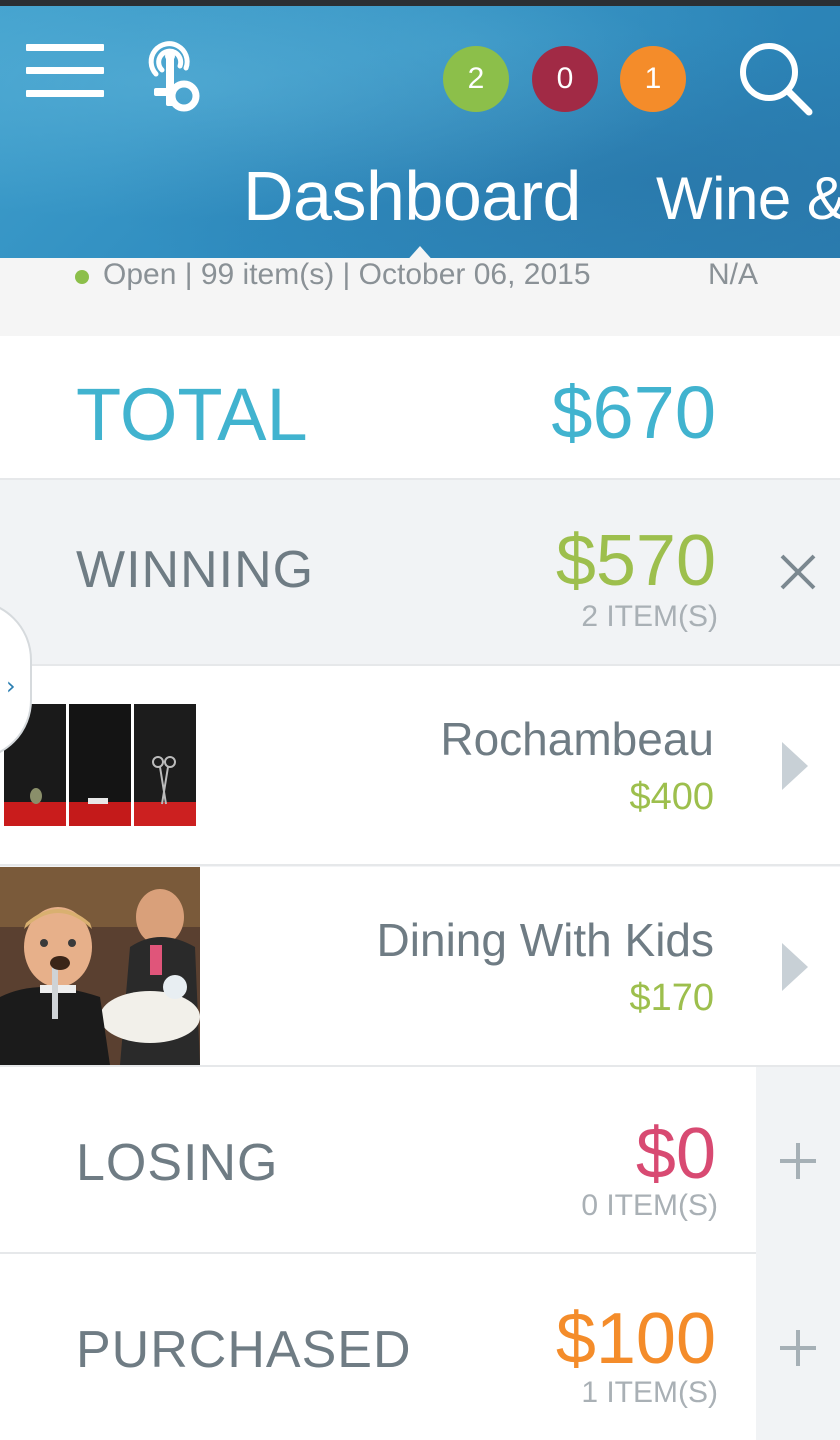  What do you see at coordinates (671, 998) in the screenshot?
I see `item-price: $170` at bounding box center [671, 998].